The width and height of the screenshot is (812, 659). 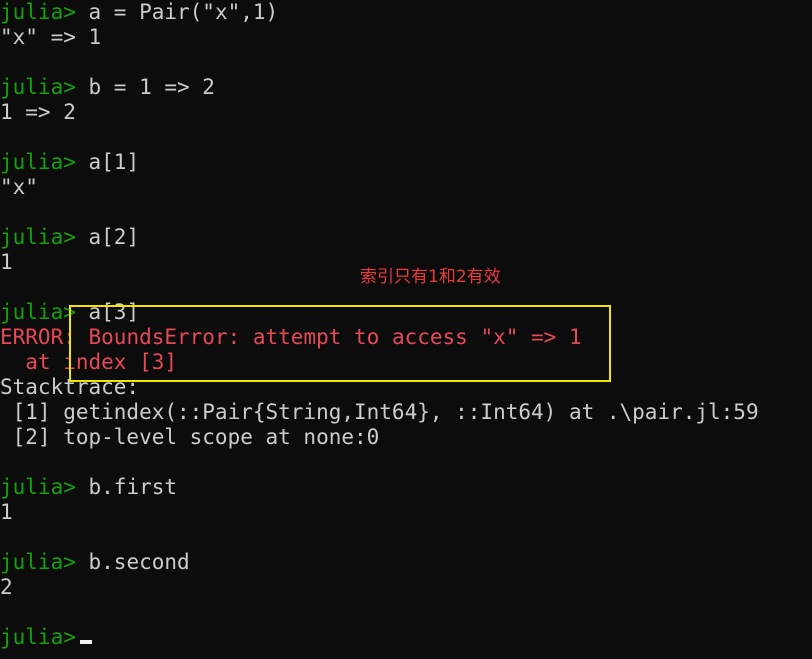 I want to click on stacktrace-header: Stacktrace:, so click(x=70, y=387).